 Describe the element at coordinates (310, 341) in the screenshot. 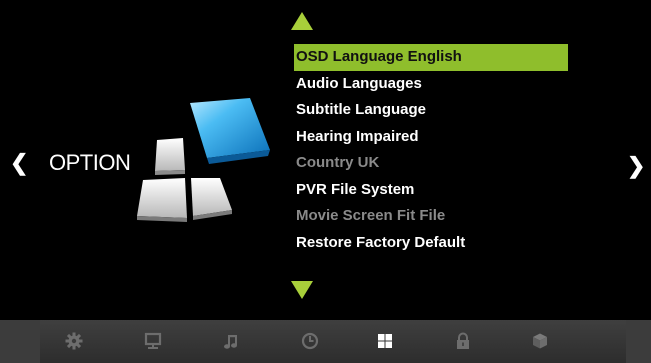

I see `clock-icon` at that location.